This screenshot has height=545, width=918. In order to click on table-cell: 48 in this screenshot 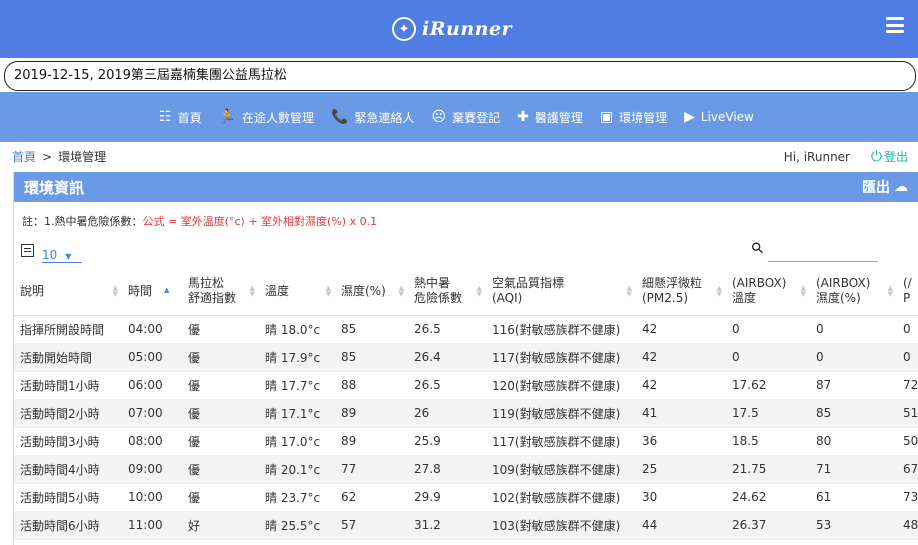, I will do `click(907, 525)`.